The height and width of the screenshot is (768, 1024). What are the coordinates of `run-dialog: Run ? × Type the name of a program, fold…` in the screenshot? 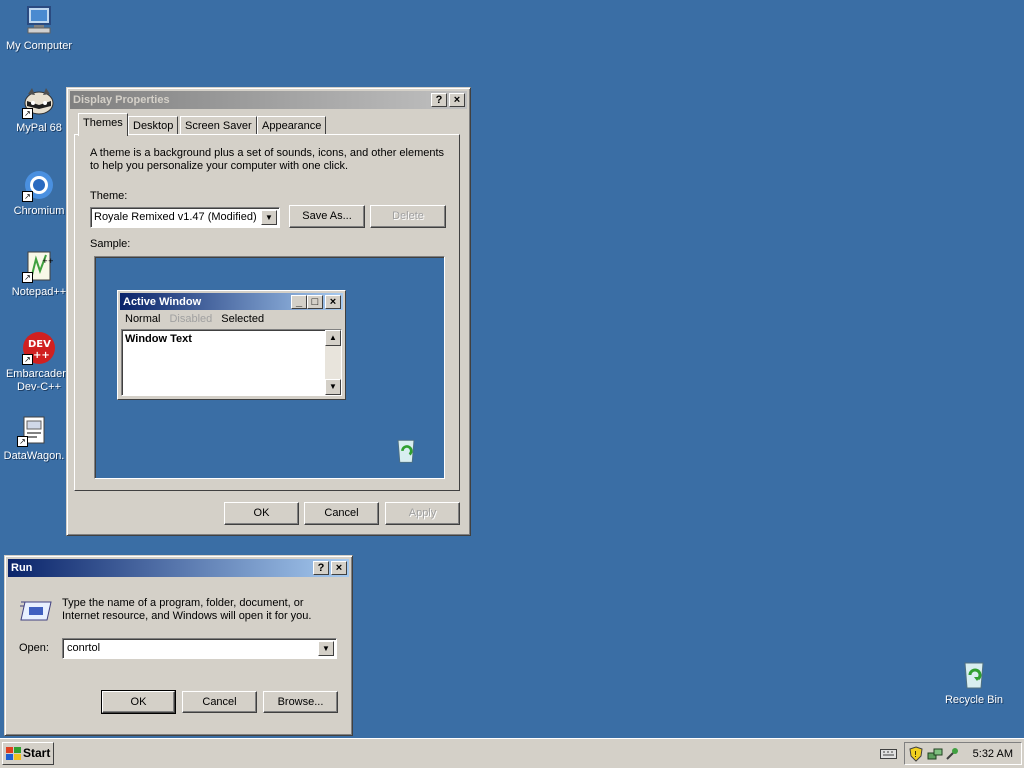 It's located at (178, 645).